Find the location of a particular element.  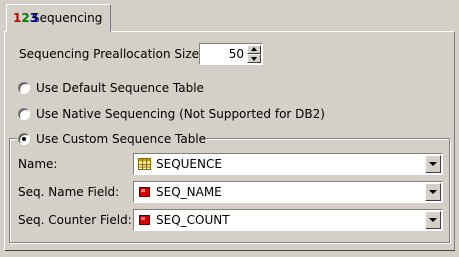

radio-selected-dot is located at coordinates (24, 139).